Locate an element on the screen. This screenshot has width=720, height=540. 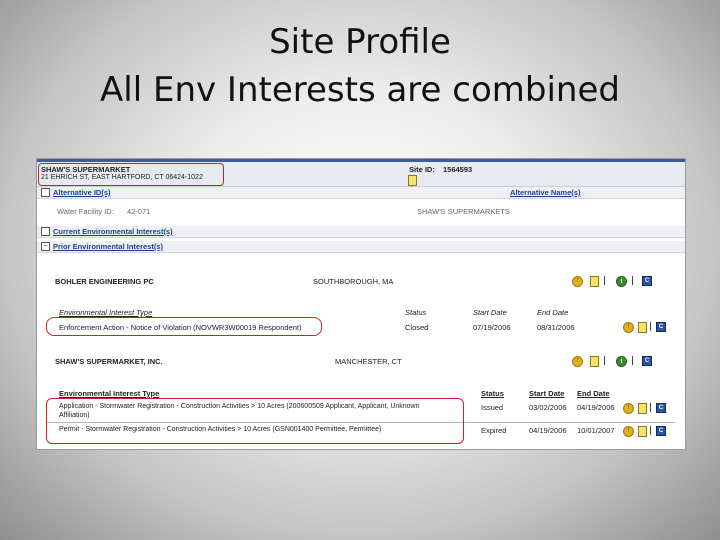
group2-row2-status: Expired is located at coordinates (494, 430).